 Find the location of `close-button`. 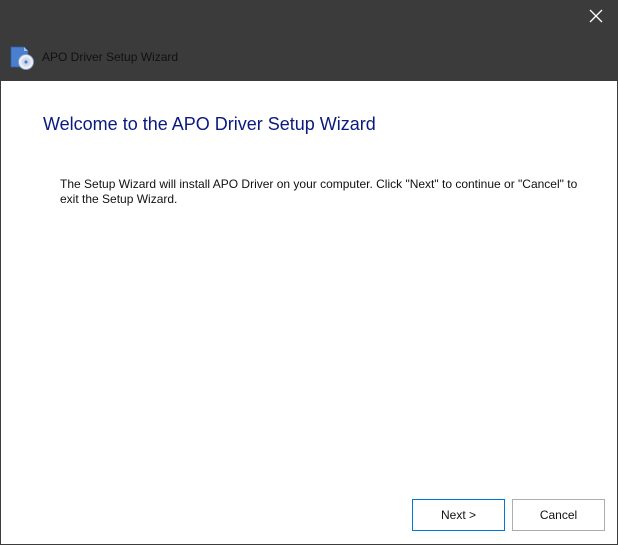

close-button is located at coordinates (595, 18).